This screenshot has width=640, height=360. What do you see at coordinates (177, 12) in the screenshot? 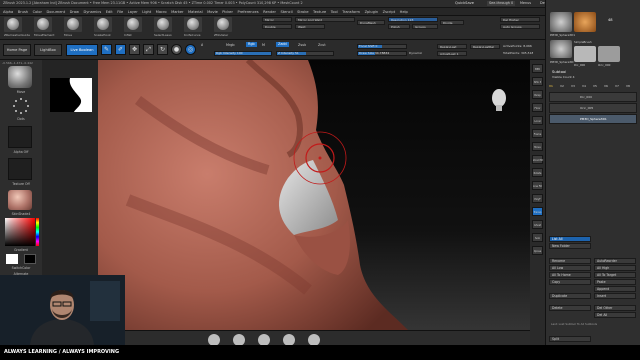
I see `menu-marker: Marker` at bounding box center [177, 12].